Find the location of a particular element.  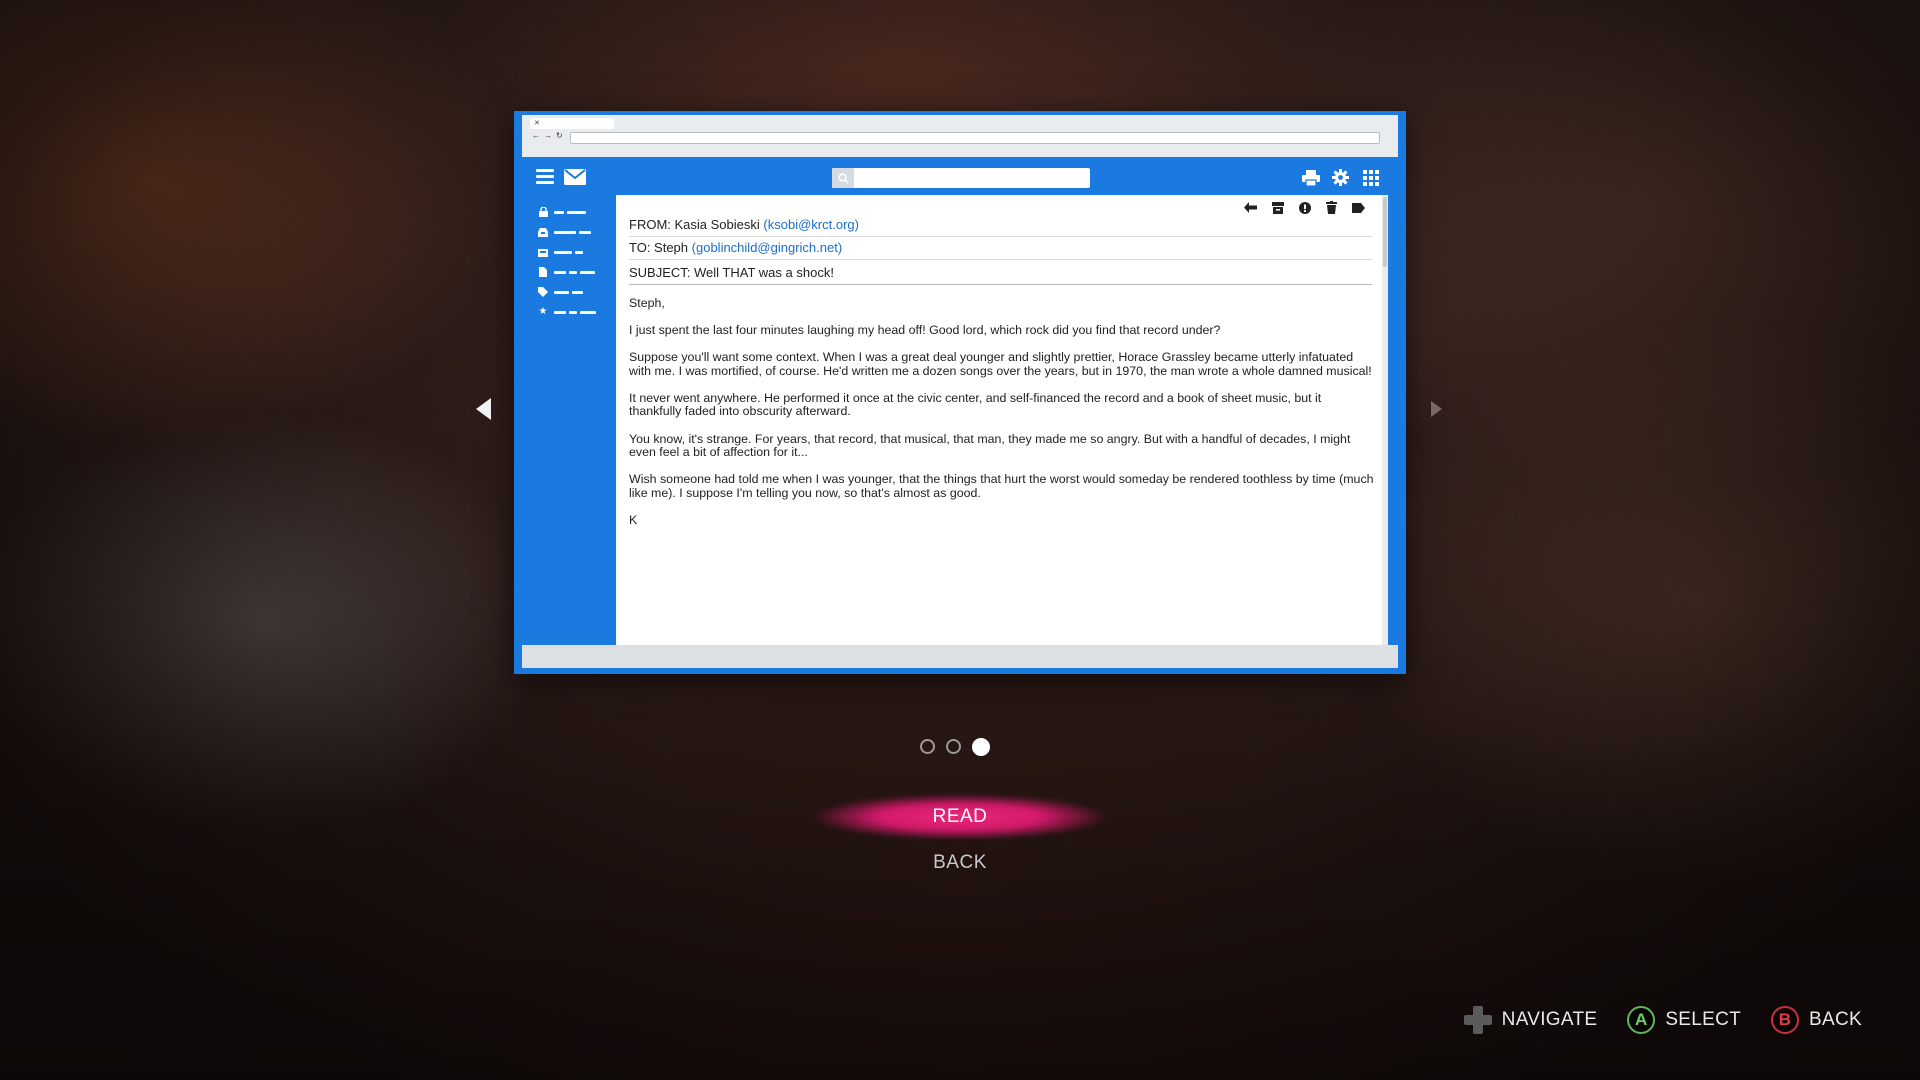

sidebar-item-drafts is located at coordinates (560, 252).